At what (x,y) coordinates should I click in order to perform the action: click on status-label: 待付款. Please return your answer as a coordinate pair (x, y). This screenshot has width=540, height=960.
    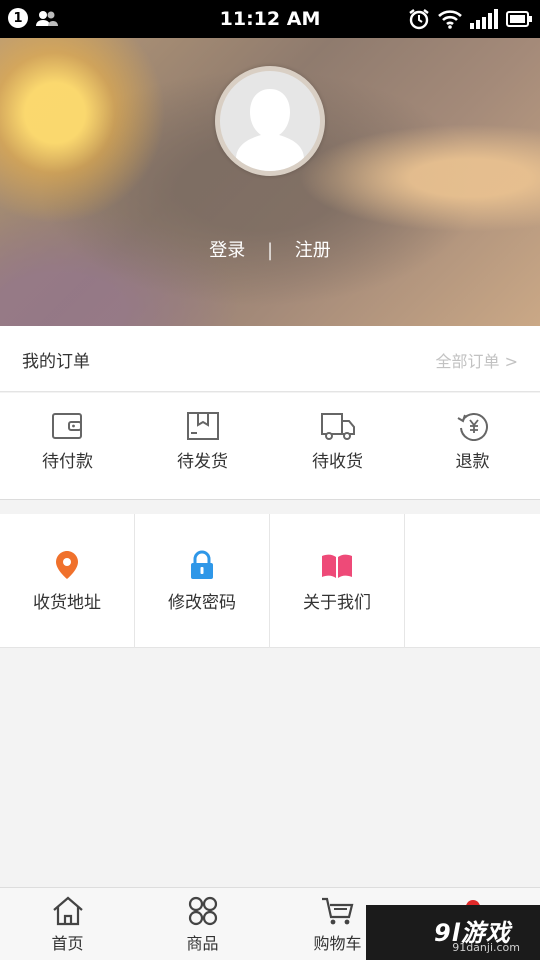
    Looking at the image, I should click on (67, 462).